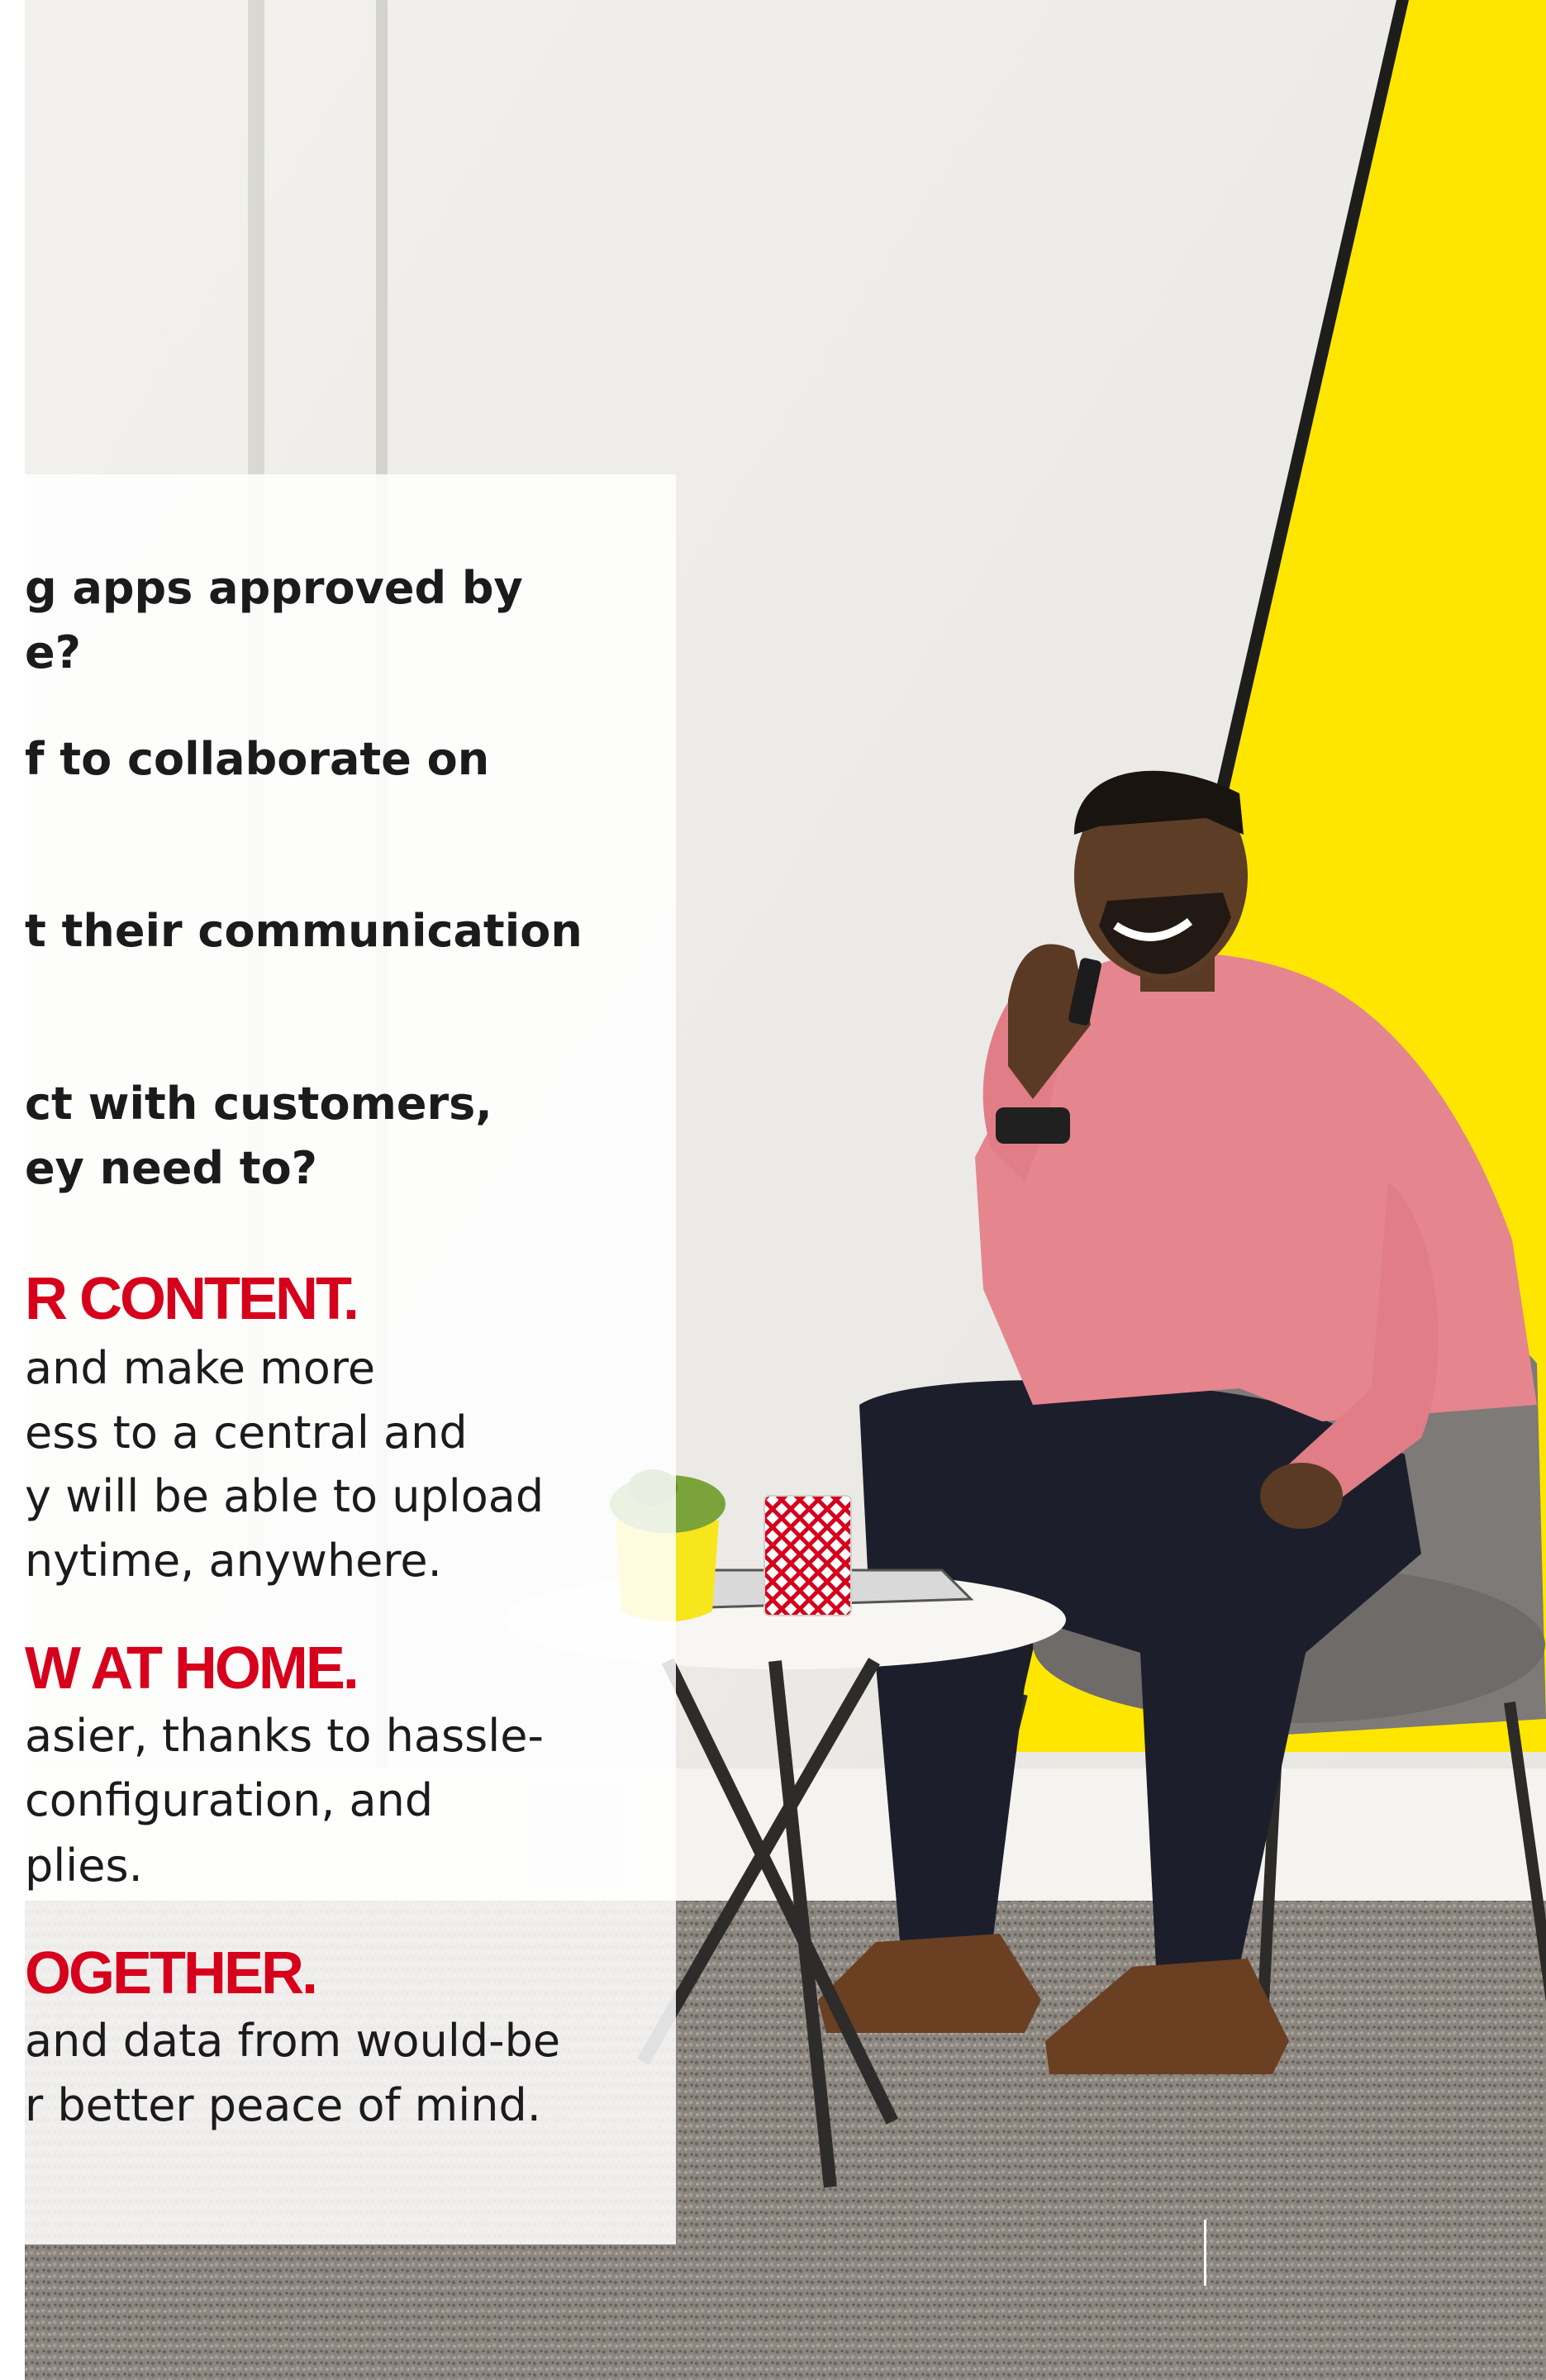  I want to click on question-2-line-1: f to collaborate on, so click(257, 759).